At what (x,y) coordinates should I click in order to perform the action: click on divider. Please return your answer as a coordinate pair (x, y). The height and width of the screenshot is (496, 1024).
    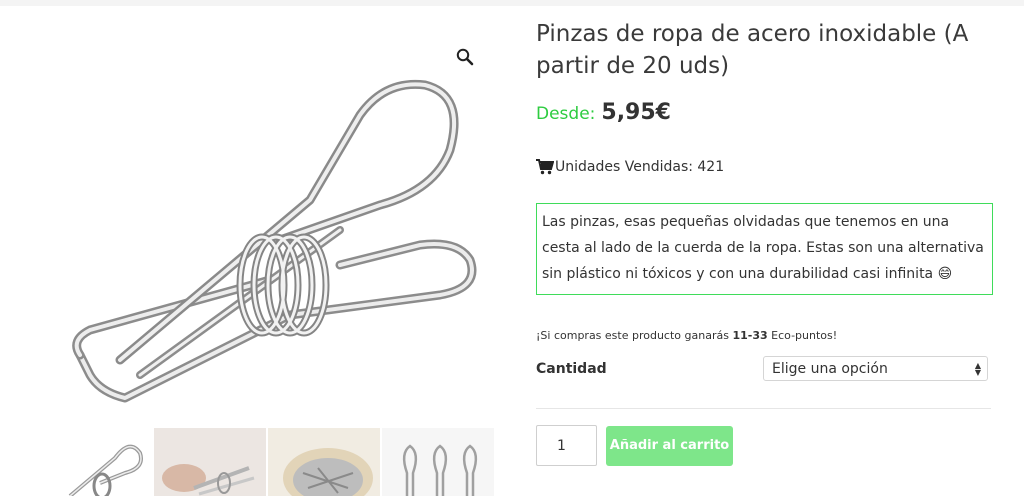
    Looking at the image, I should click on (763, 408).